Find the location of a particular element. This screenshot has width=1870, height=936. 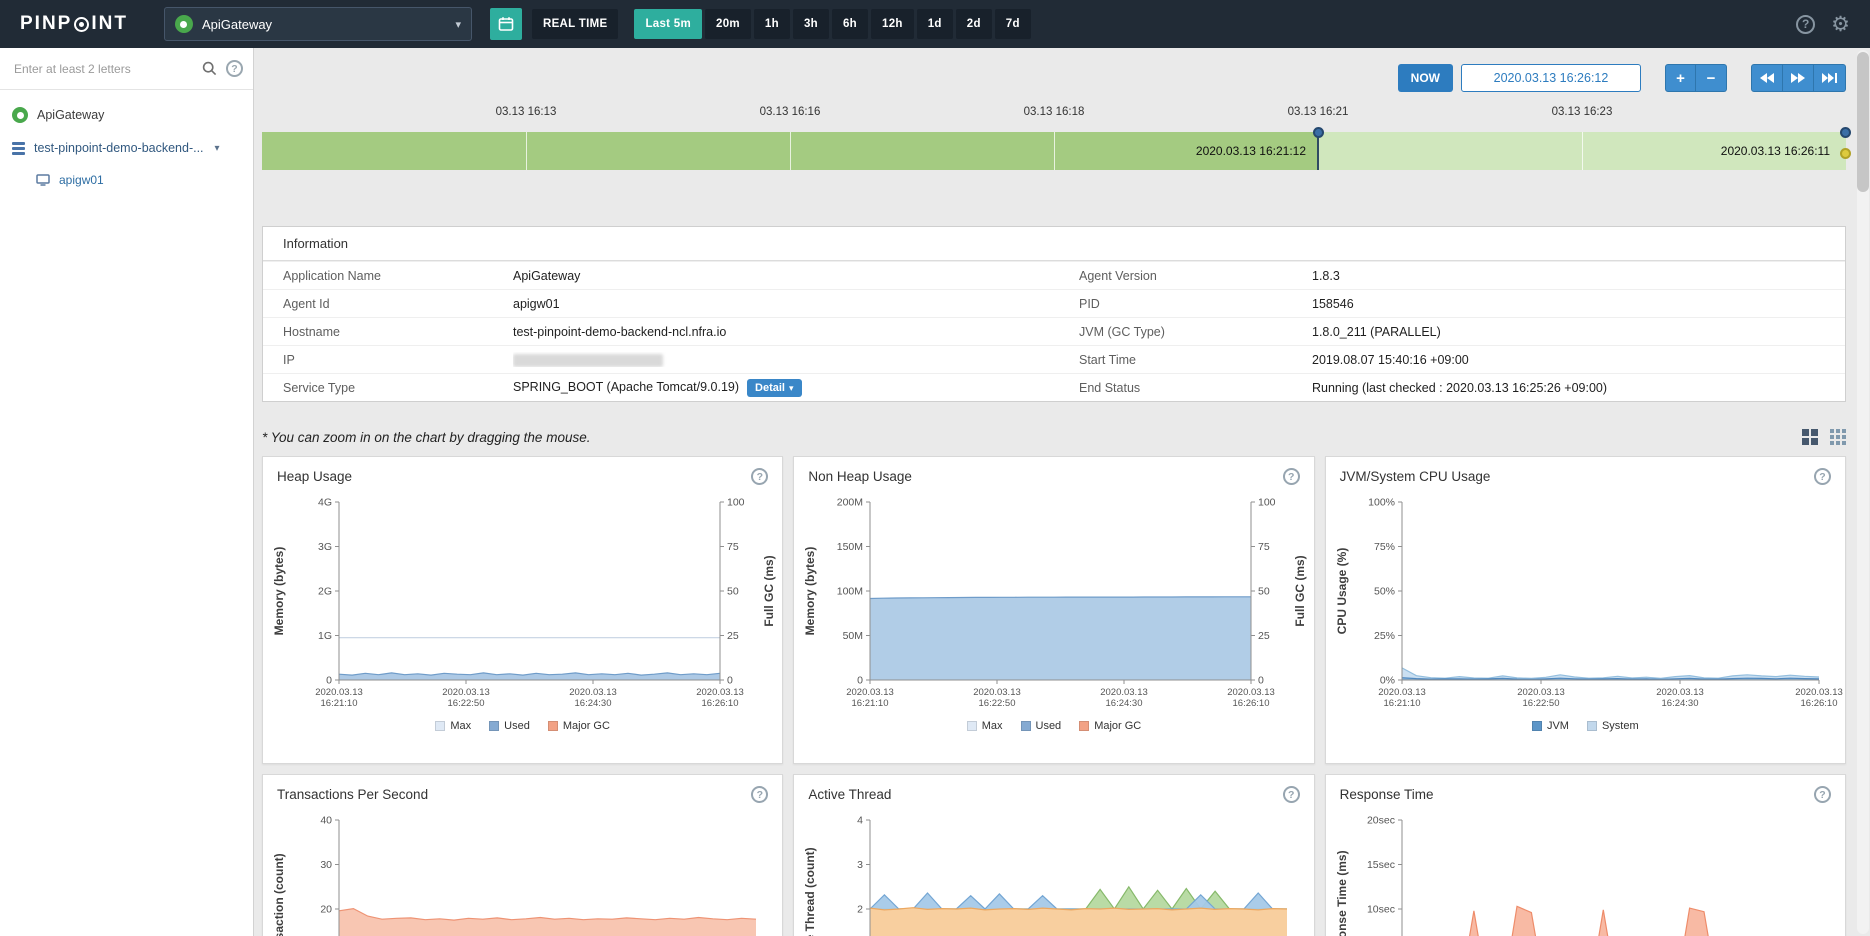

range-last-5m-button: Last 5m is located at coordinates (668, 24).